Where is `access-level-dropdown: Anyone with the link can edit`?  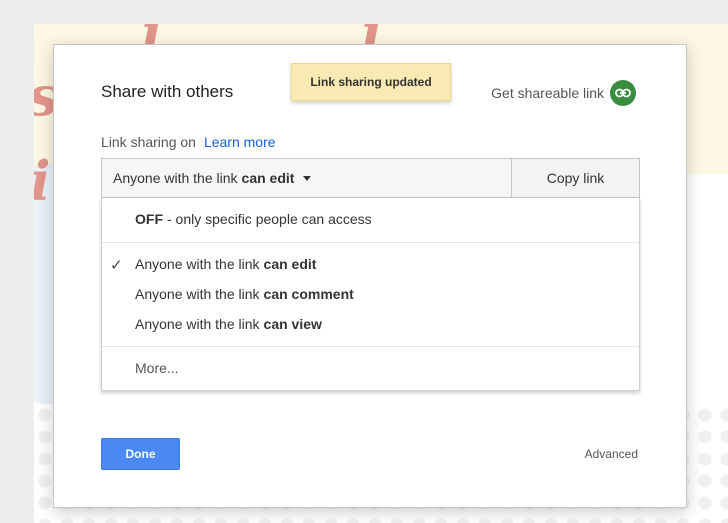
access-level-dropdown: Anyone with the link can edit is located at coordinates (307, 178).